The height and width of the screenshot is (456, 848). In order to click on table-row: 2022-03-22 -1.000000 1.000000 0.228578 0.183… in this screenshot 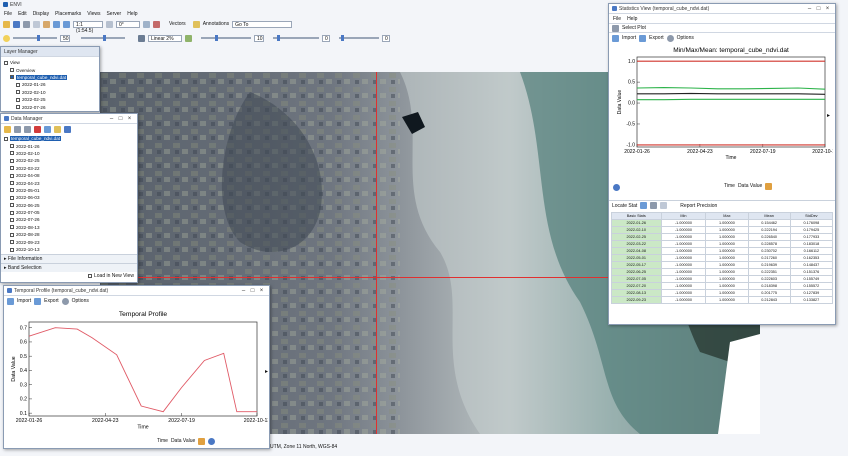, I will do `click(722, 244)`.